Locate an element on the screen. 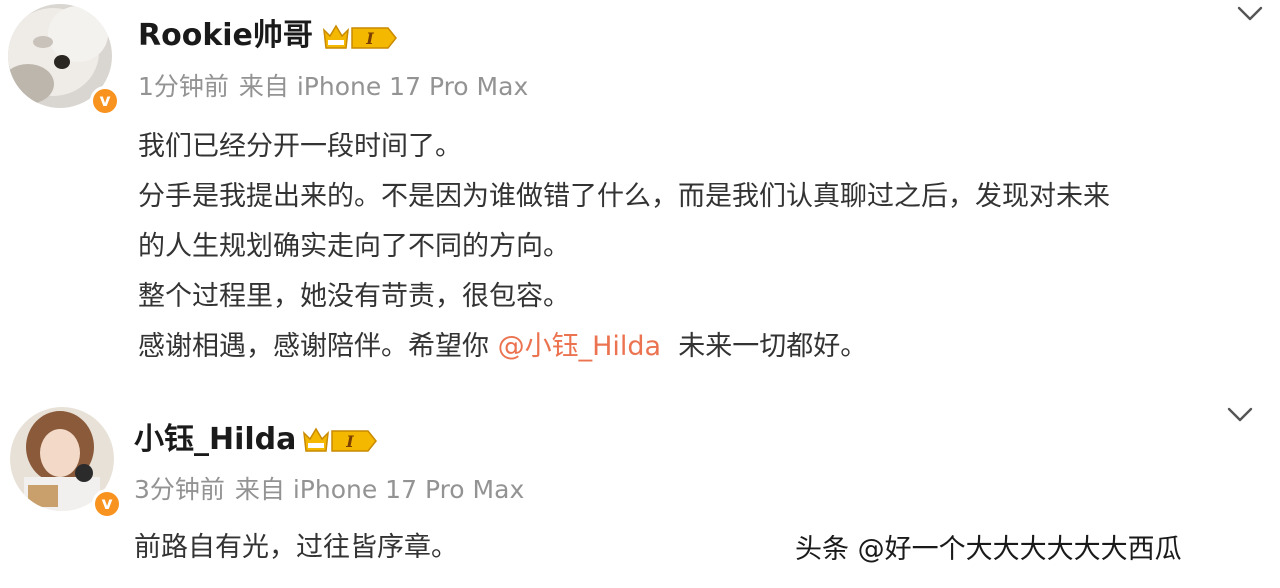  content-text: 感谢相遇，感谢陪伴。希望你 is located at coordinates (318, 346).